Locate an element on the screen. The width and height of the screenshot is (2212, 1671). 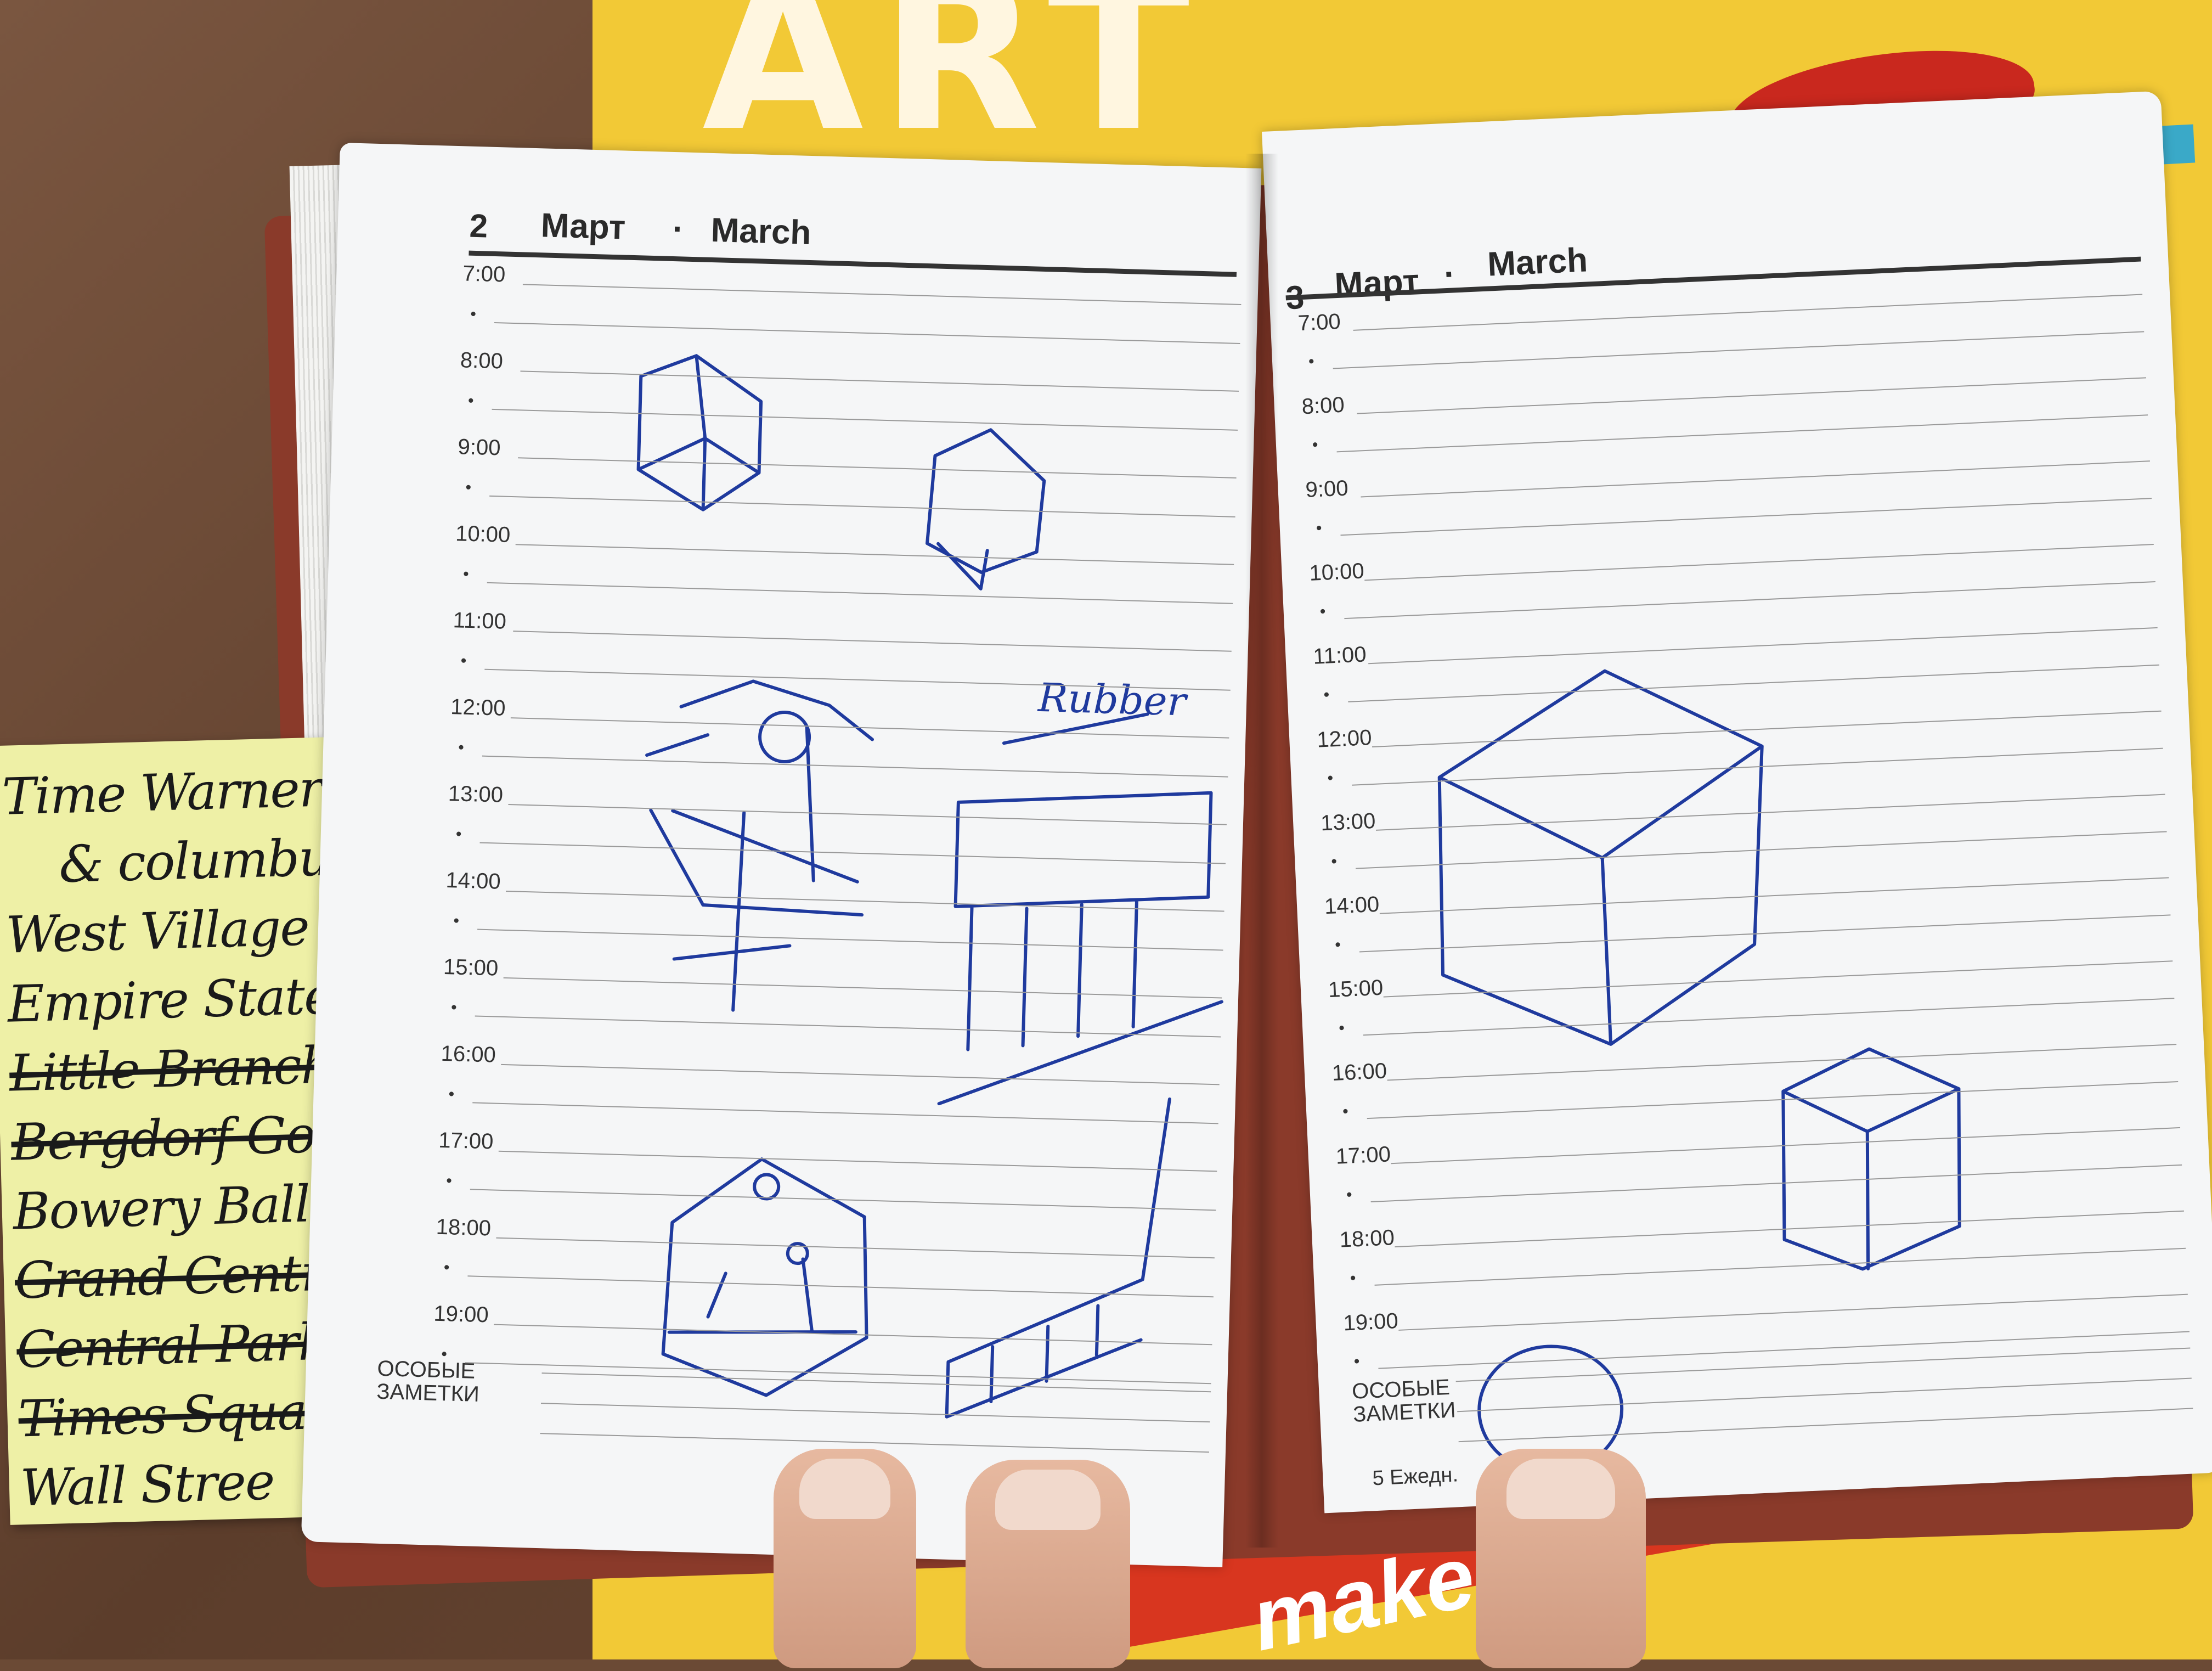
sticky-note-line: West Village is located at coordinates (158, 931).